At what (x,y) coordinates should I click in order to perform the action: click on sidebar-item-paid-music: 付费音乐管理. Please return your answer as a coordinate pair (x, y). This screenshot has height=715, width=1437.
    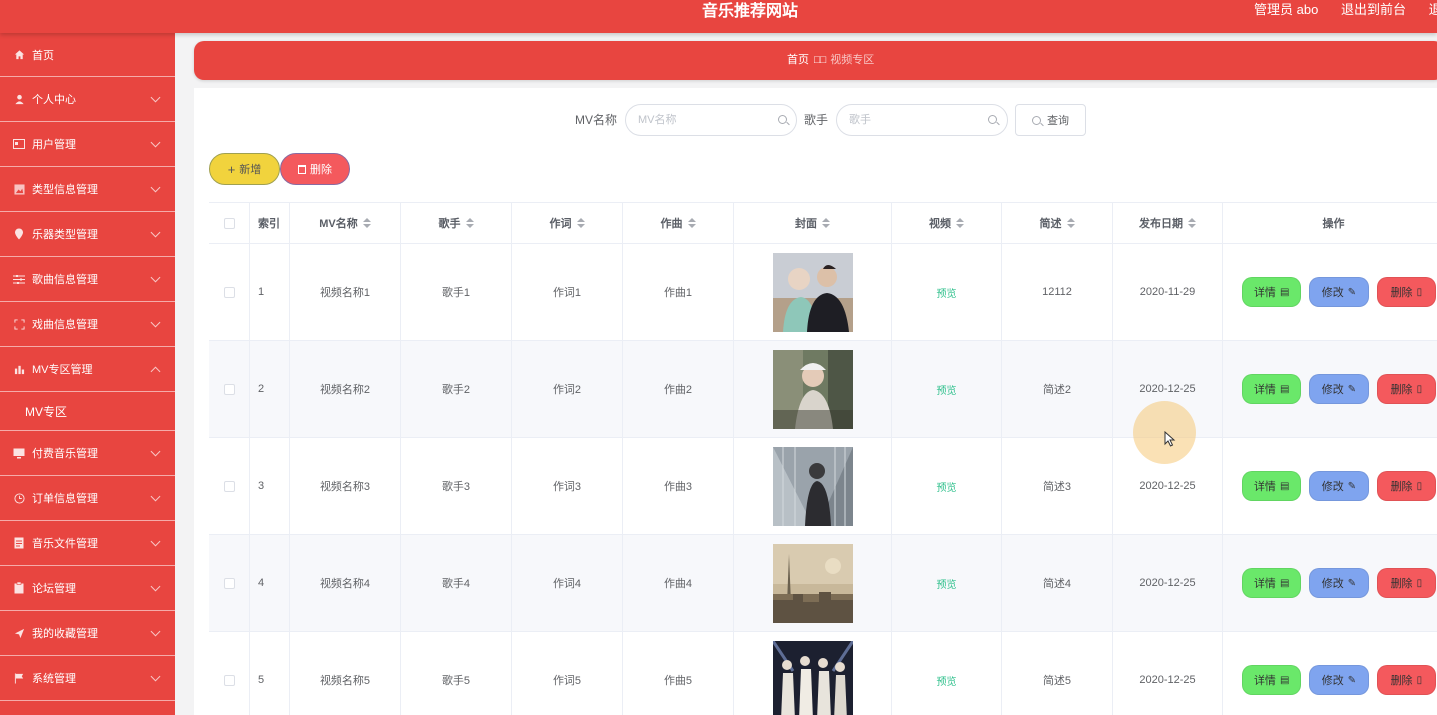
    Looking at the image, I should click on (87, 453).